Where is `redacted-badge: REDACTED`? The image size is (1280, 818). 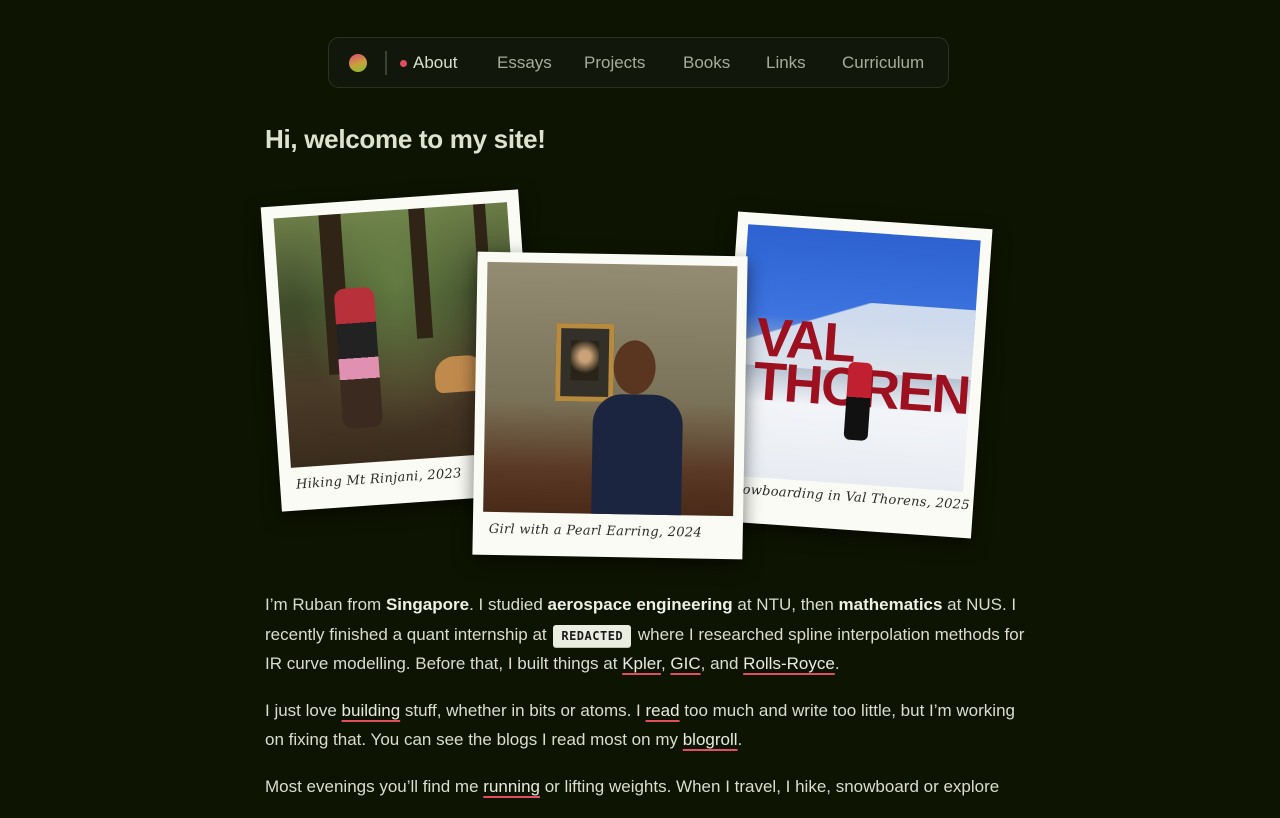
redacted-badge: REDACTED is located at coordinates (592, 635).